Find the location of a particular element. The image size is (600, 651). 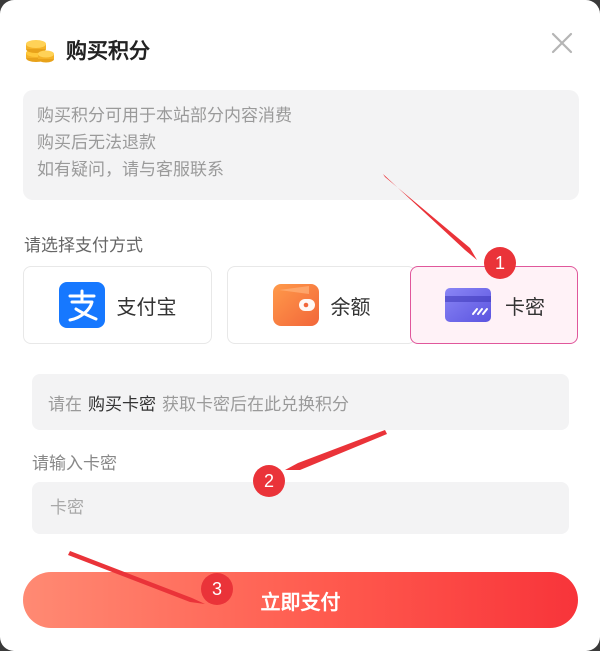

annotation-badge: 3 is located at coordinates (217, 589).